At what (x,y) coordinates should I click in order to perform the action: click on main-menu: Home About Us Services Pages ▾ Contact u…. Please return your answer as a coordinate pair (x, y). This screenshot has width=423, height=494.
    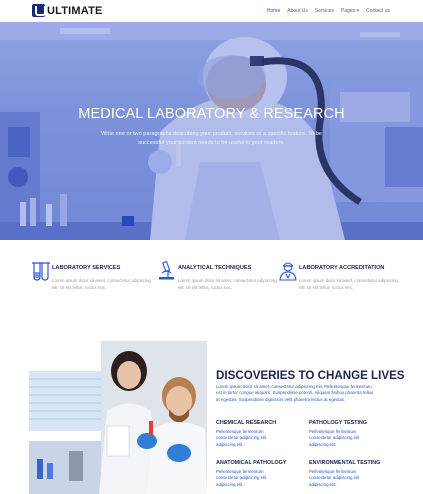
    Looking at the image, I should click on (328, 11).